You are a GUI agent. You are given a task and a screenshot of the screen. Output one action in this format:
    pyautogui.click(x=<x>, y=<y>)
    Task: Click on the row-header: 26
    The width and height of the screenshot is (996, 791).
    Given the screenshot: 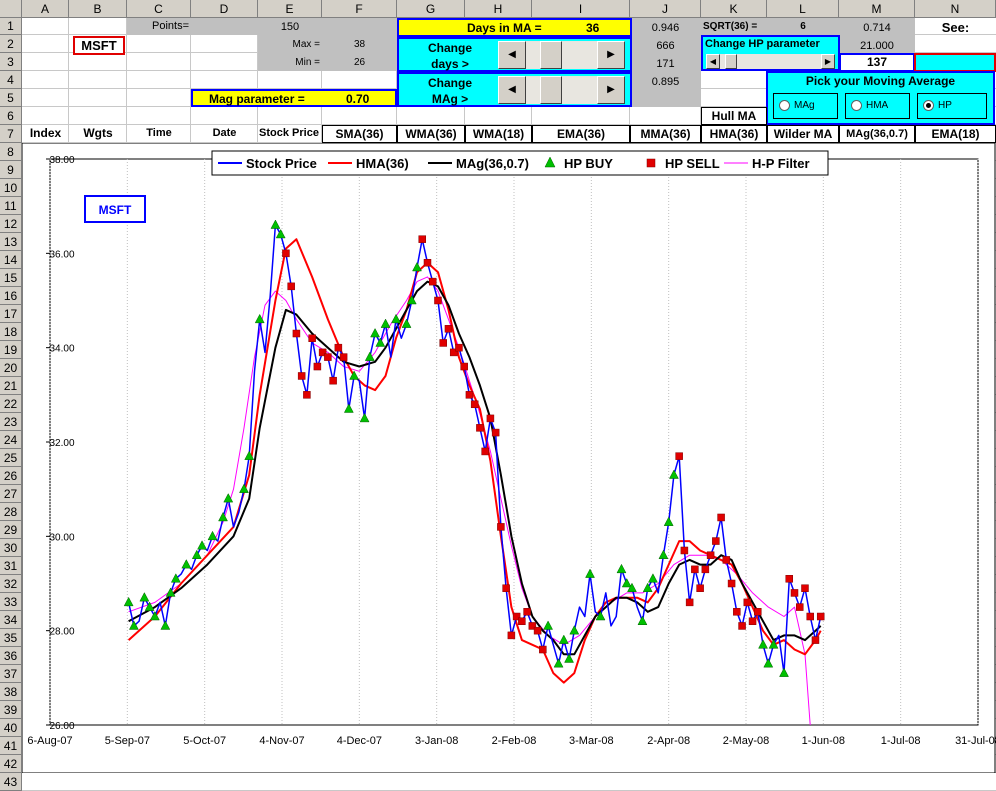 What is the action you would take?
    pyautogui.click(x=11, y=476)
    